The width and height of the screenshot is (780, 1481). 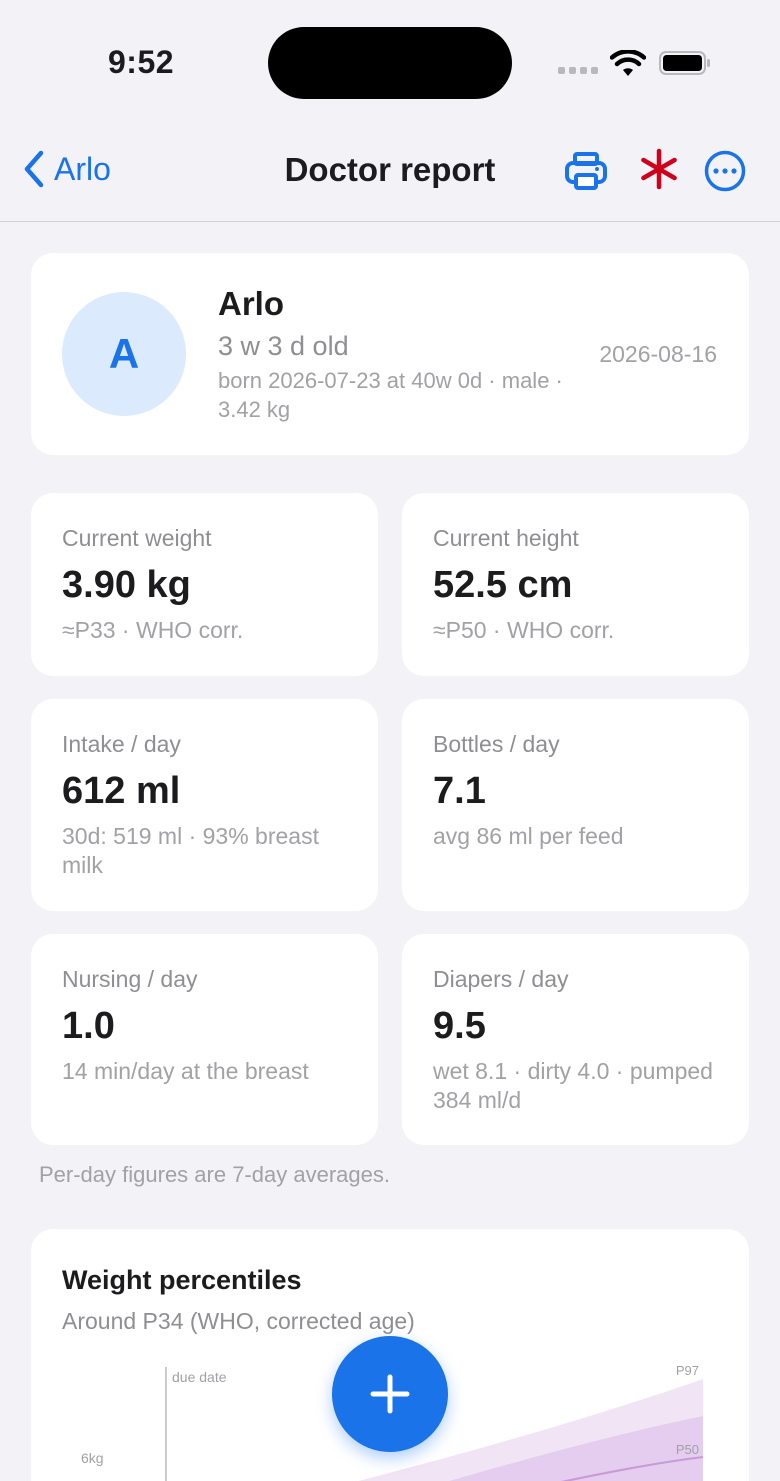 I want to click on avatar: A, so click(x=124, y=354).